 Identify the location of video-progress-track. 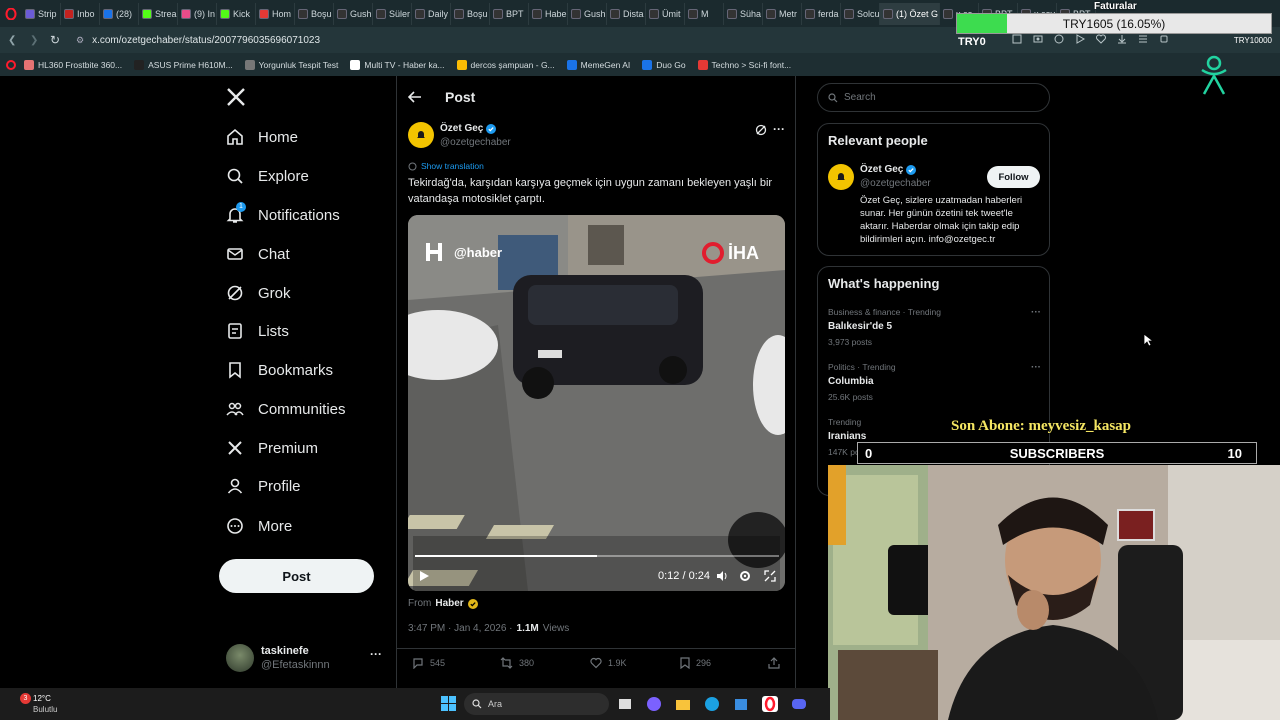
(597, 556).